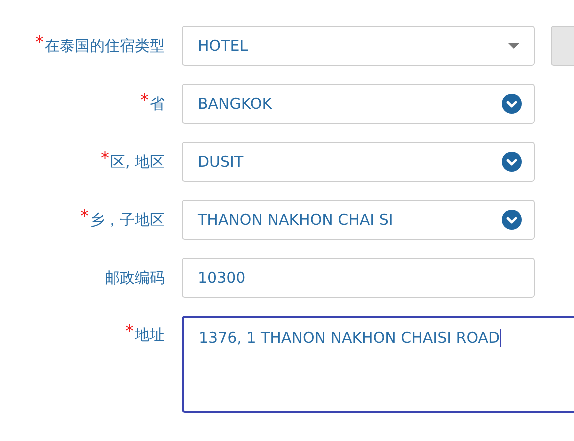 This screenshot has height=441, width=574. I want to click on field-label: 区, 地区, so click(137, 162).